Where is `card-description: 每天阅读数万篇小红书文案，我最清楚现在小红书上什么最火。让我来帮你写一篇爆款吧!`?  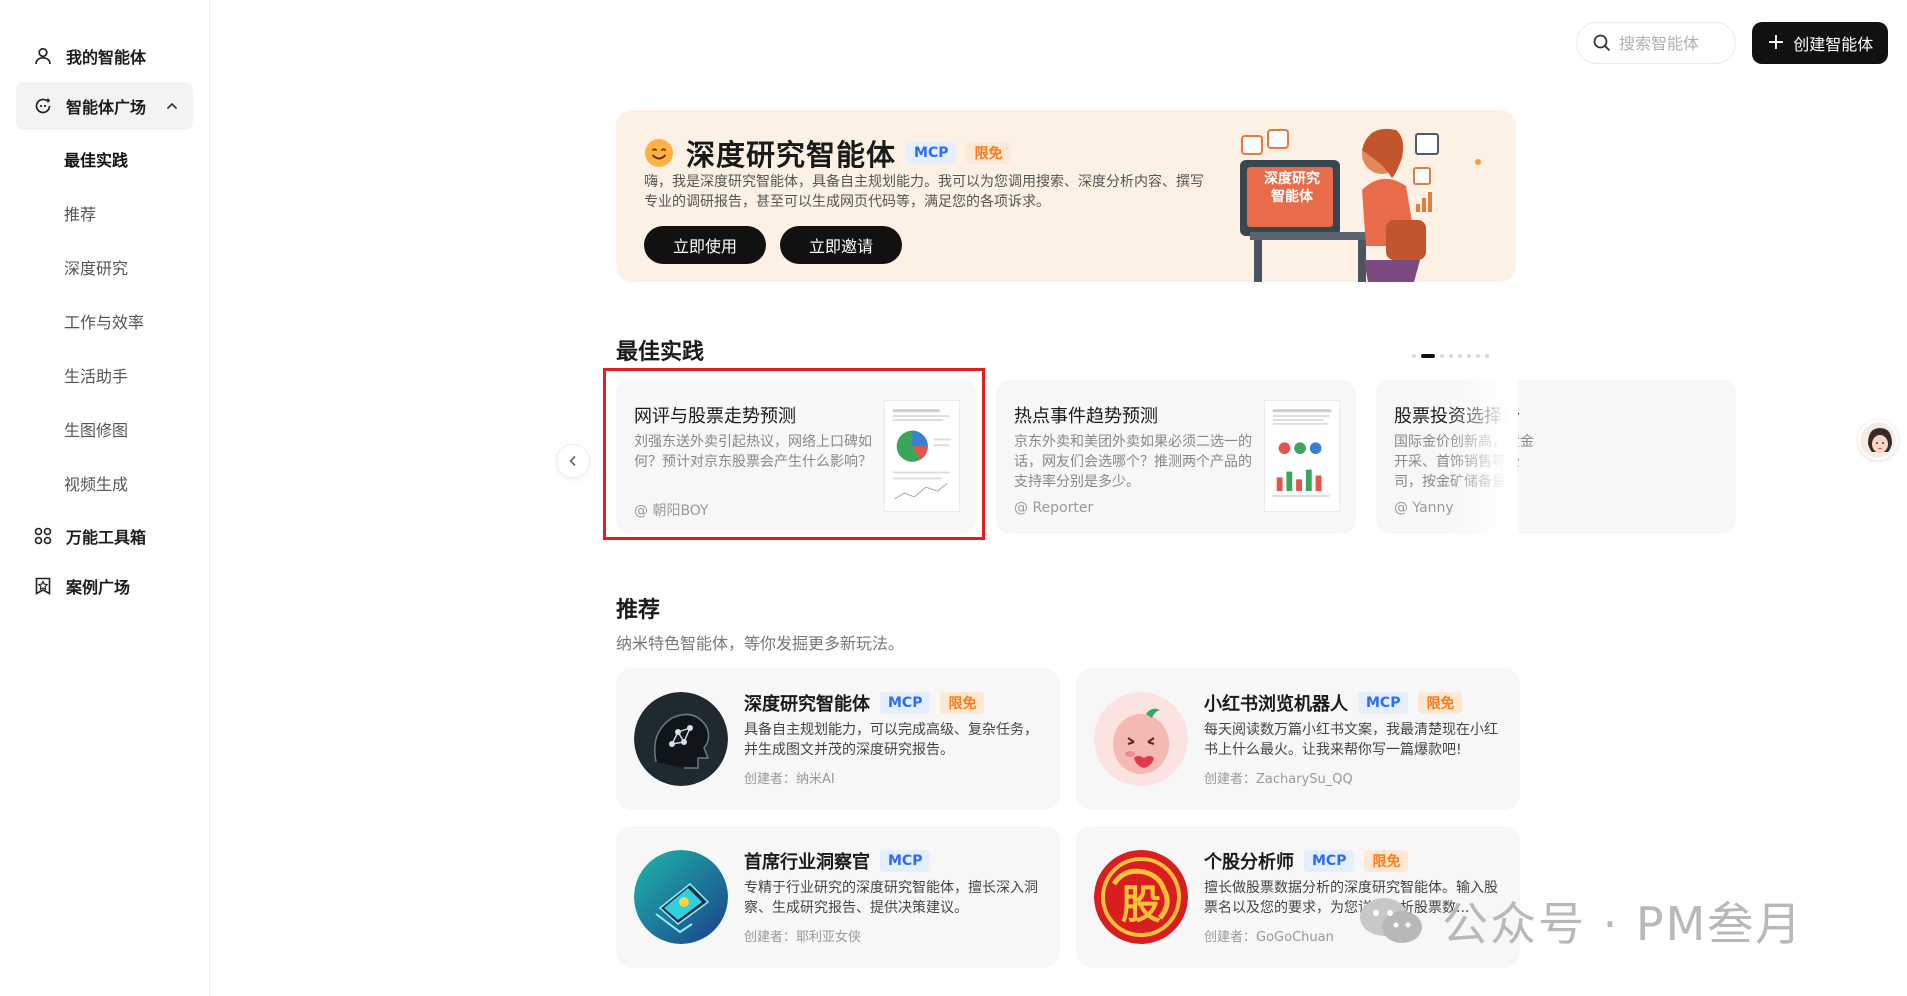
card-description: 每天阅读数万篇小红书文案，我最清楚现在小红书上什么最火。让我来帮你写一篇爆款吧! is located at coordinates (1351, 740).